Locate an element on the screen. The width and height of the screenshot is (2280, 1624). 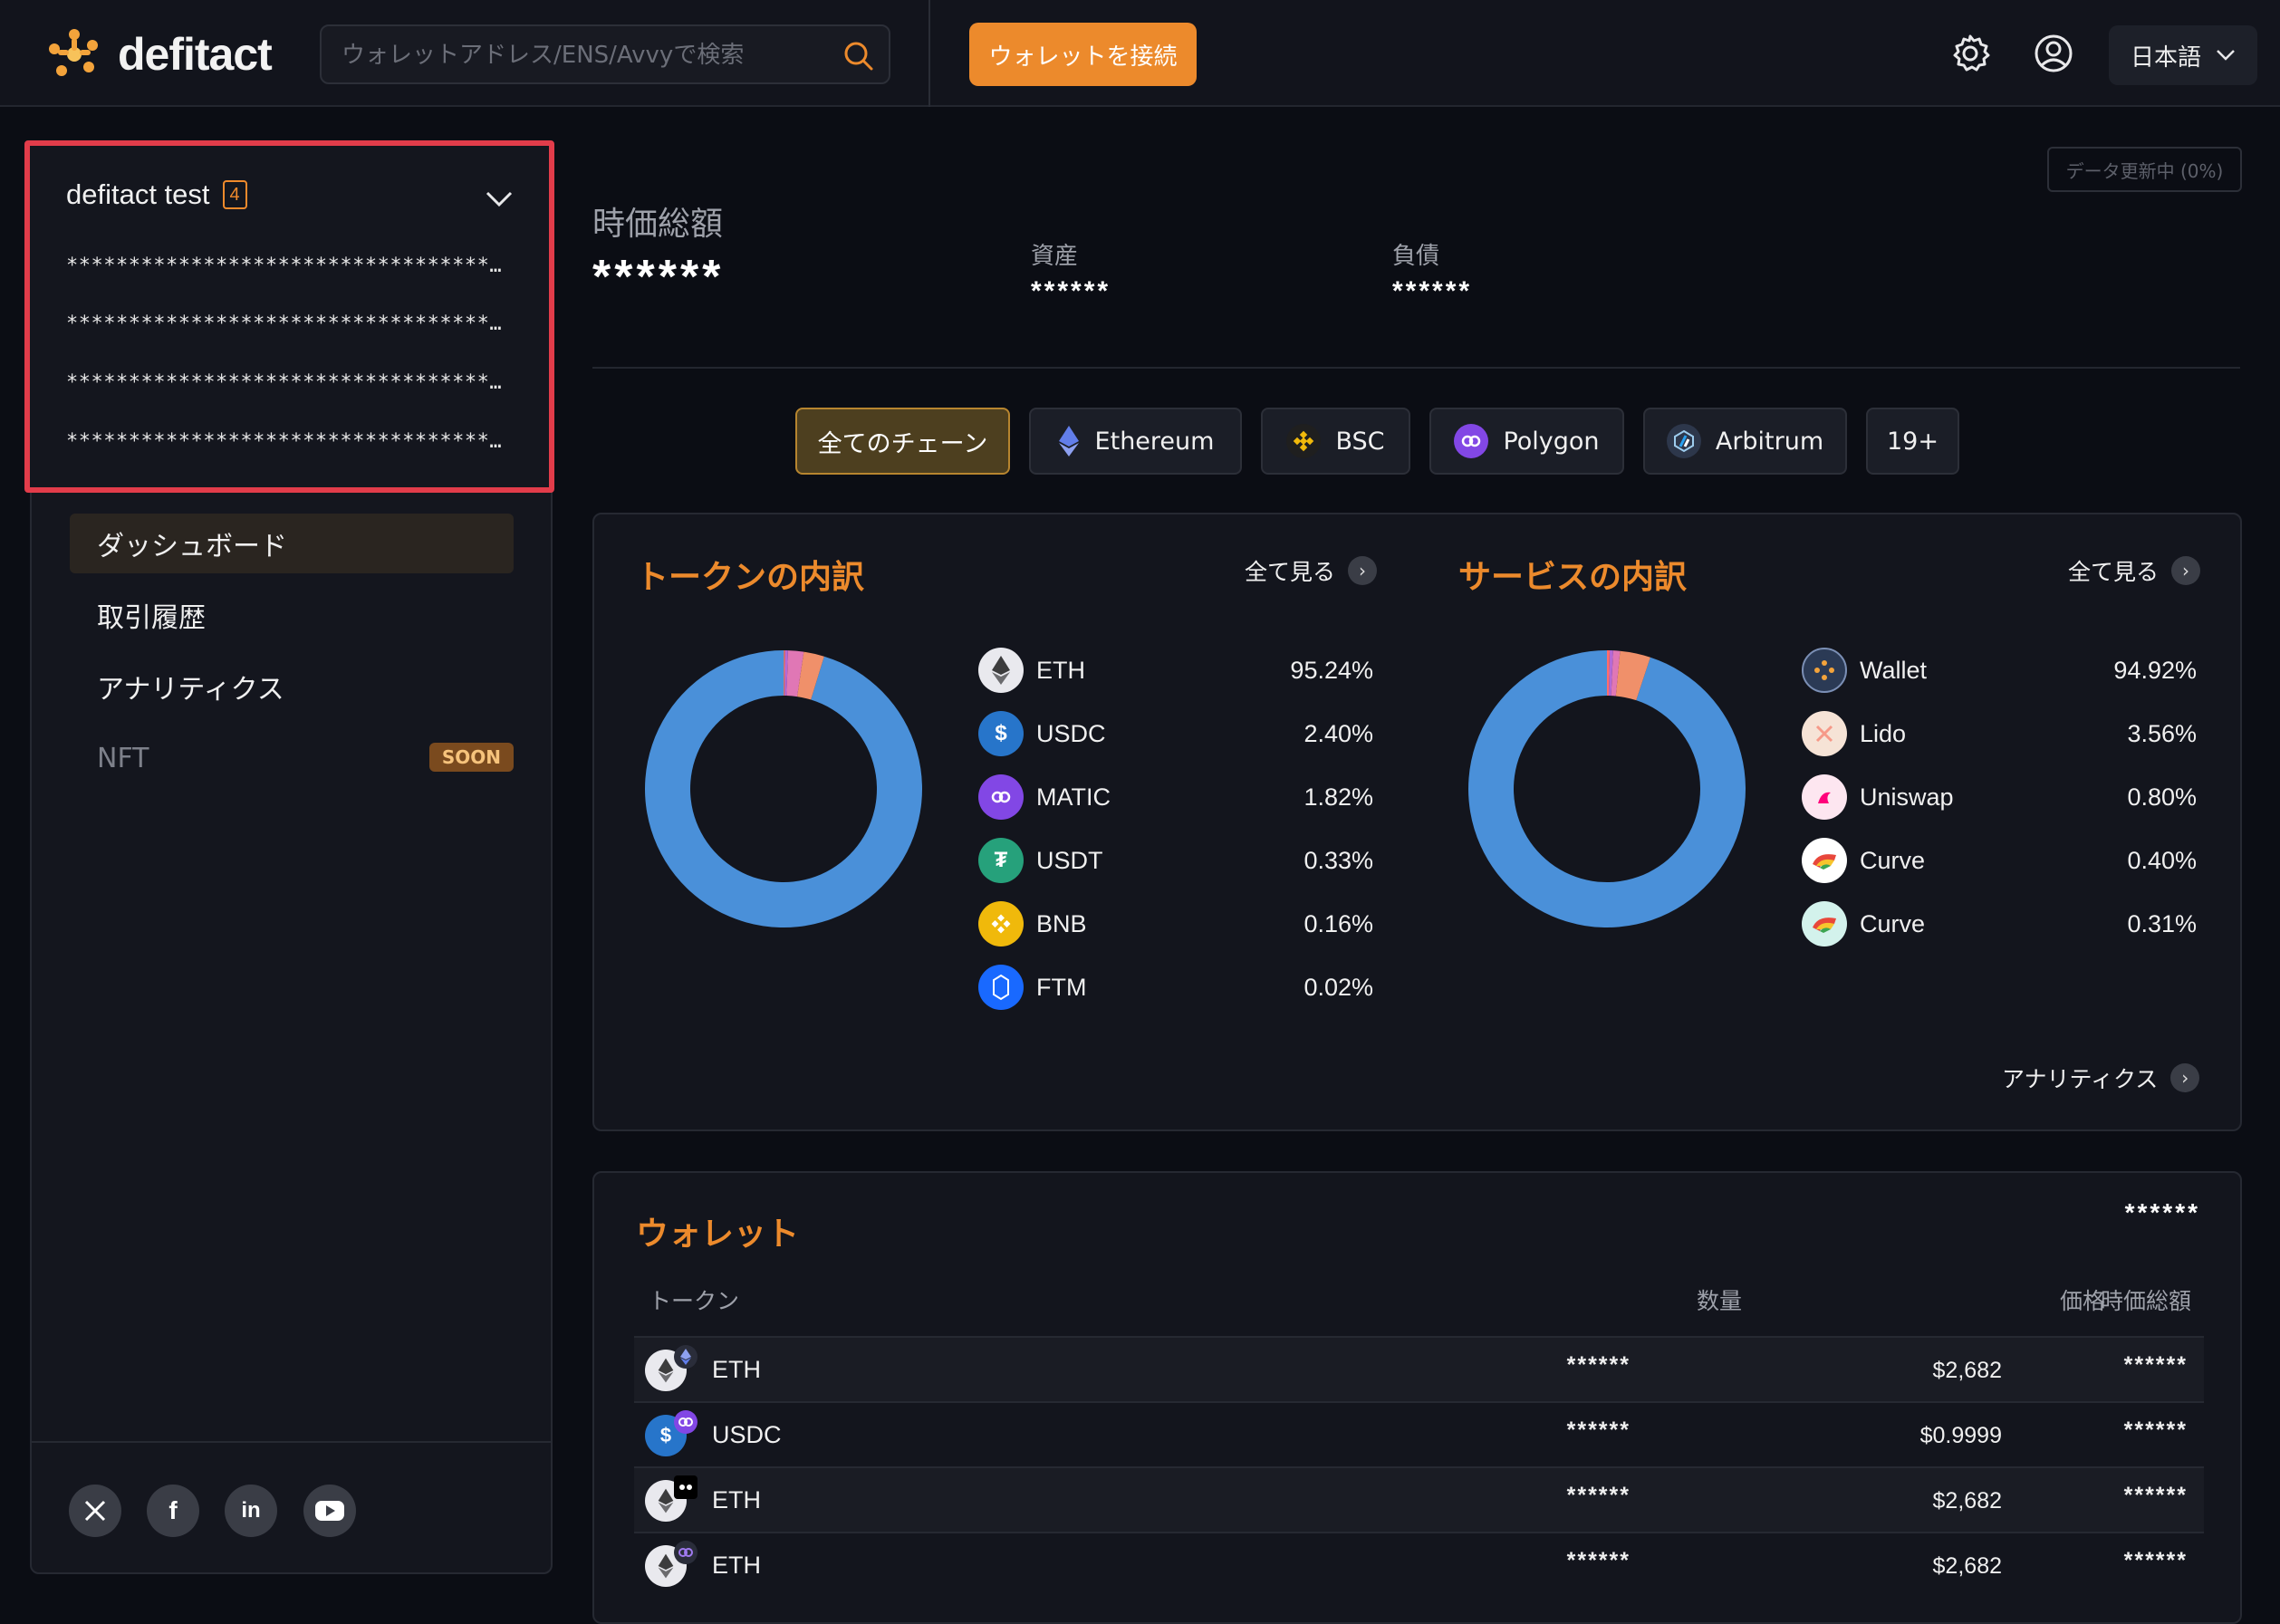
column-header-market-value: 時価総額 is located at coordinates (2078, 1299).